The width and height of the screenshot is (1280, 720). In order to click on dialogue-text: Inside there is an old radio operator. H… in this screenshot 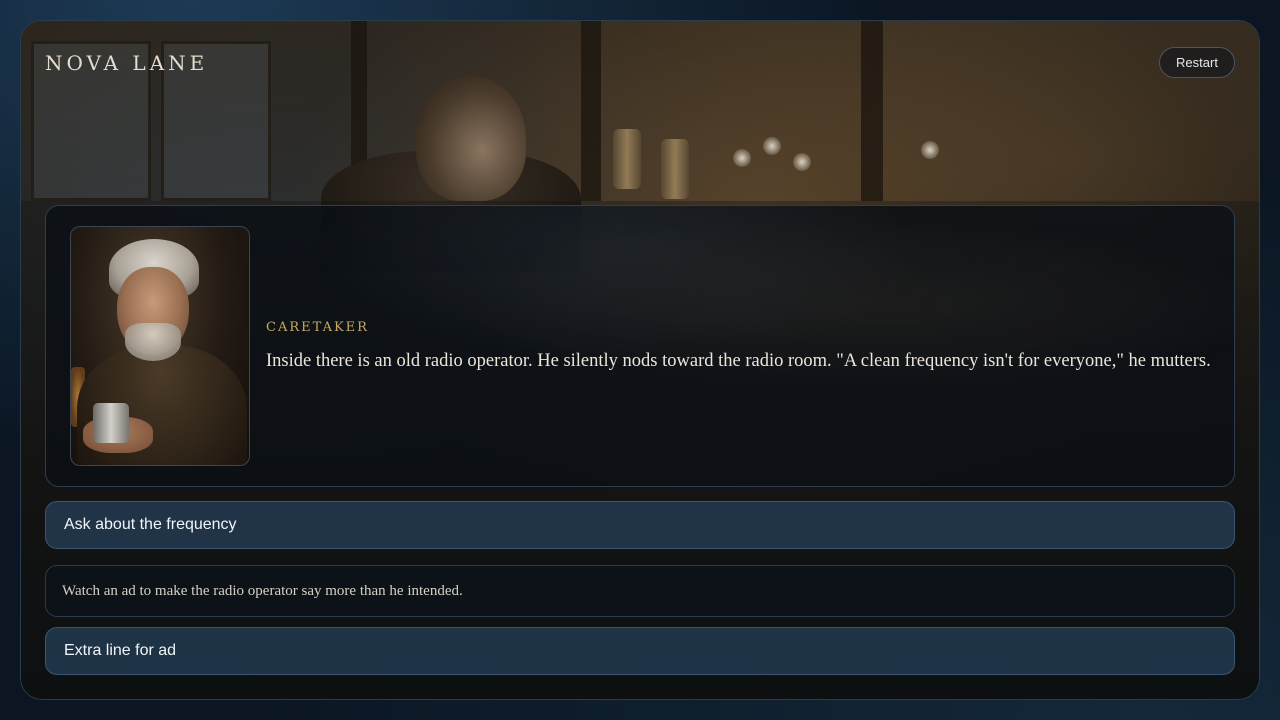, I will do `click(738, 361)`.